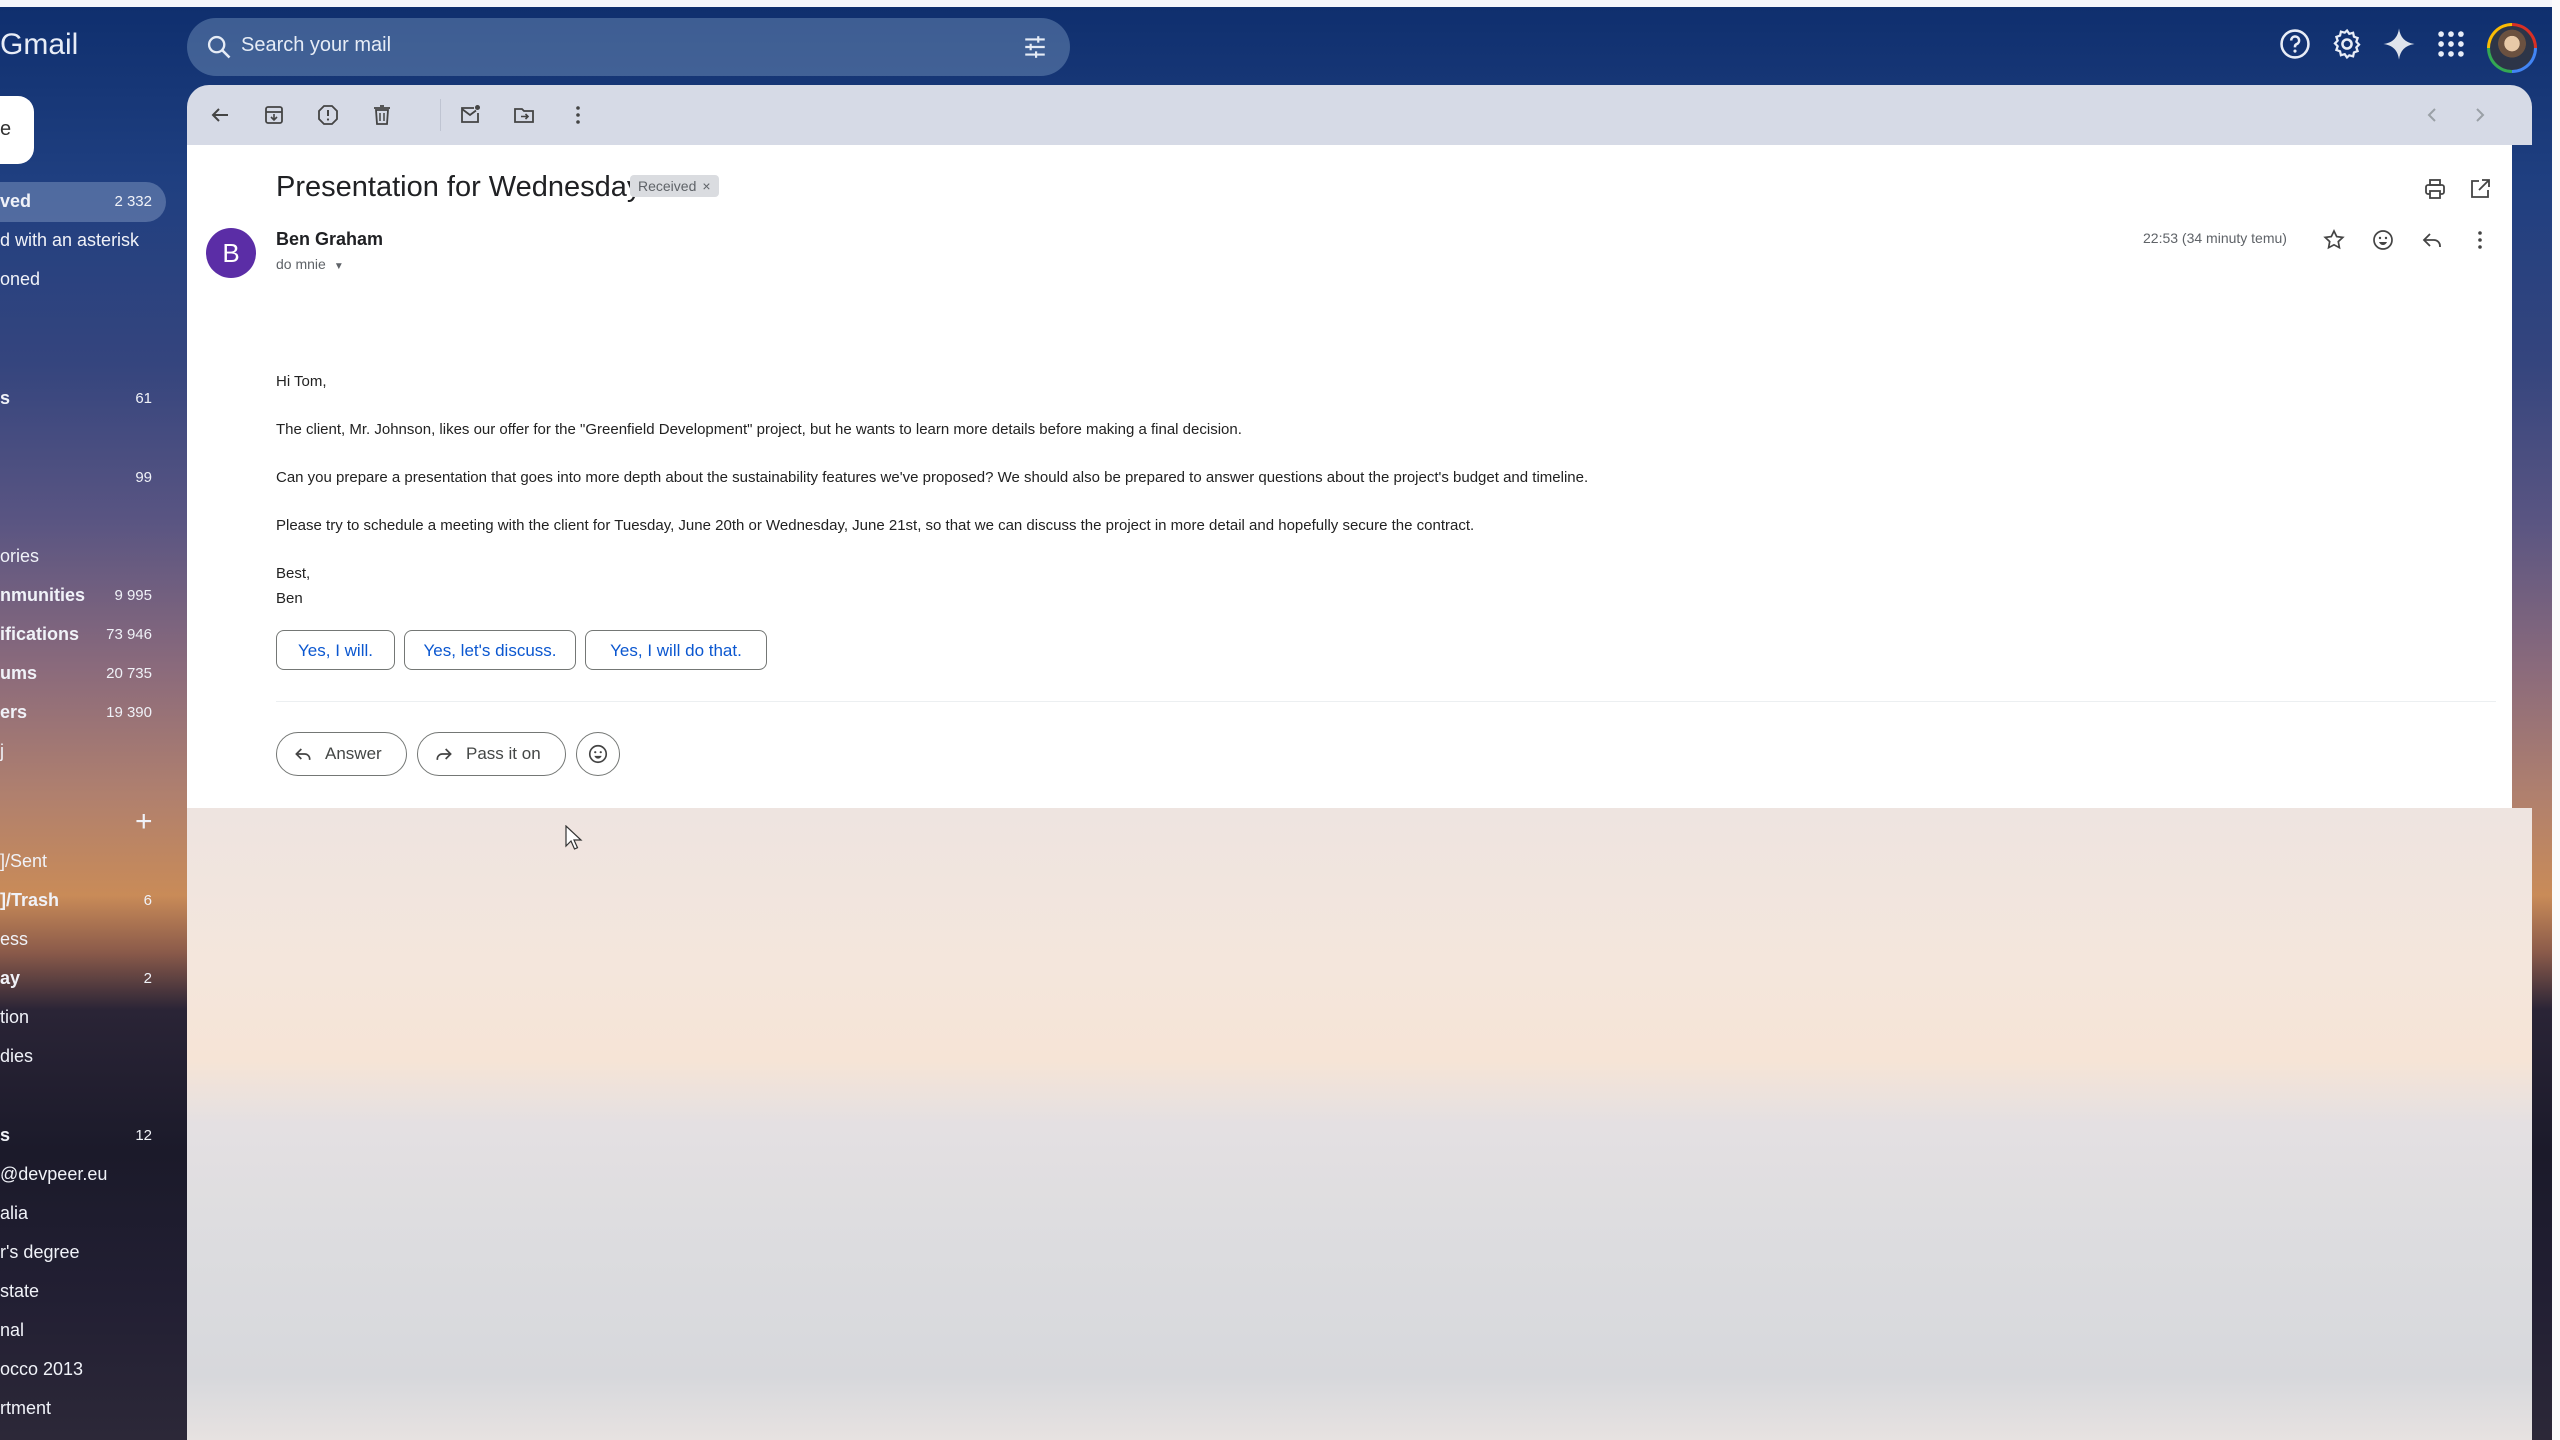 This screenshot has height=1440, width=2560. What do you see at coordinates (470, 115) in the screenshot?
I see `mark-unread-icon` at bounding box center [470, 115].